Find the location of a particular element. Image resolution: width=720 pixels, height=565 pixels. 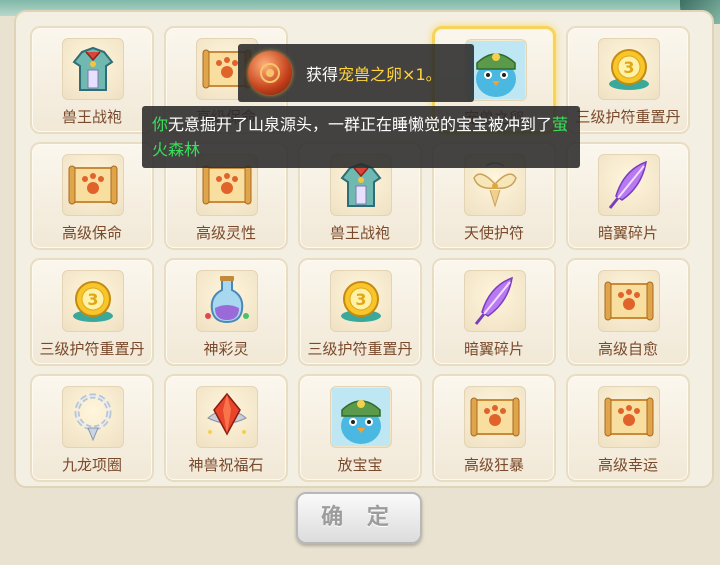

item-slot: 高级幸运 is located at coordinates (628, 428).